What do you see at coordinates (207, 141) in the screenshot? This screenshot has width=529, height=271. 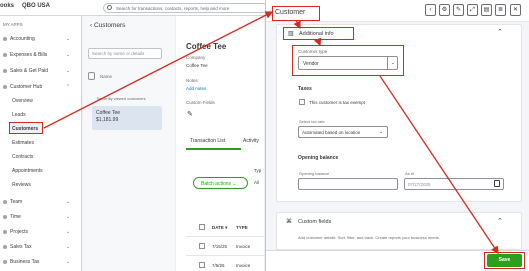 I see `tab-transaction-list: Transaction List` at bounding box center [207, 141].